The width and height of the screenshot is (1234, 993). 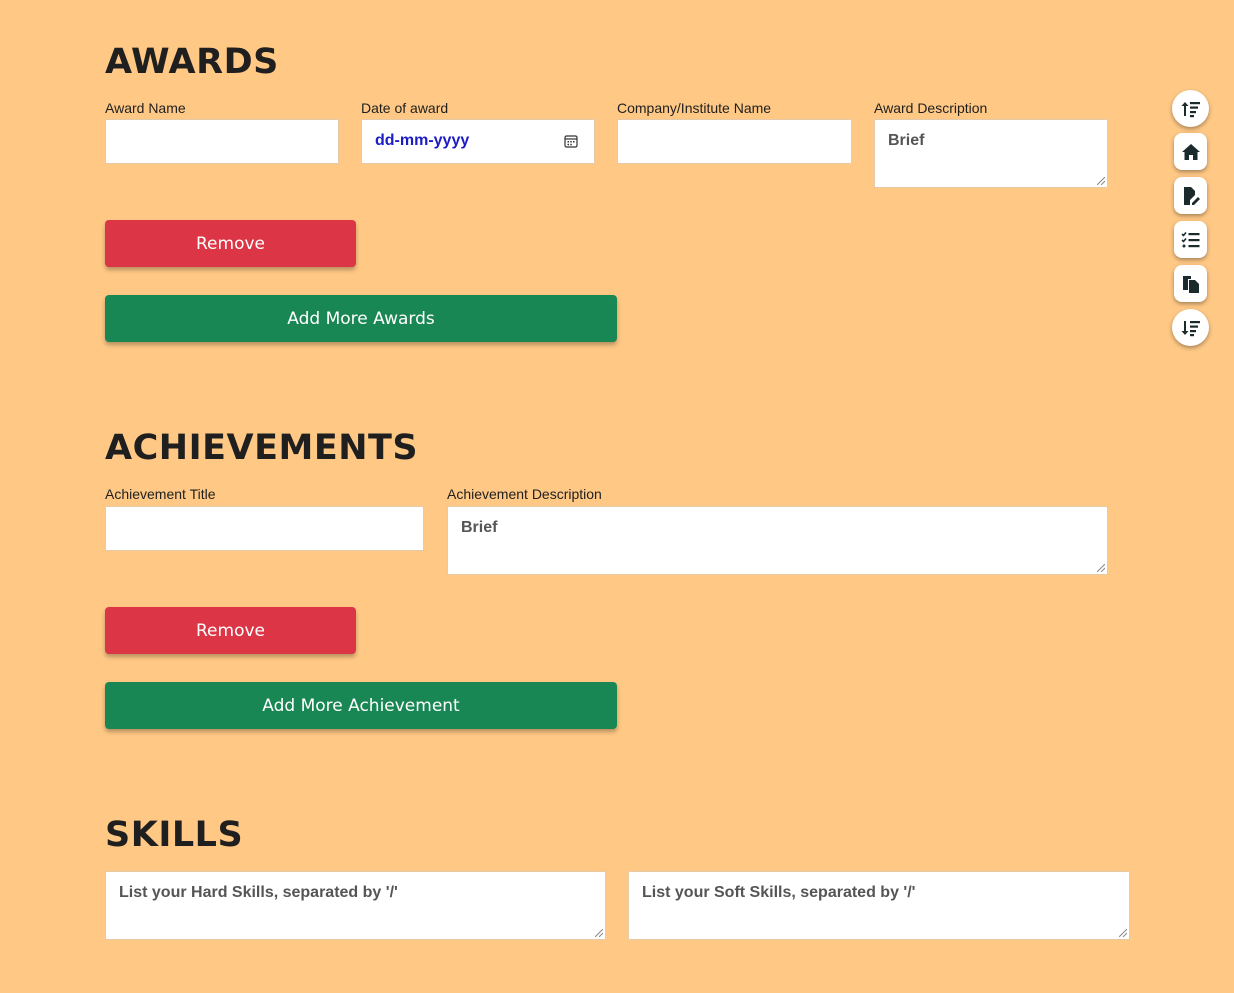 I want to click on copy-icon, so click(x=1190, y=284).